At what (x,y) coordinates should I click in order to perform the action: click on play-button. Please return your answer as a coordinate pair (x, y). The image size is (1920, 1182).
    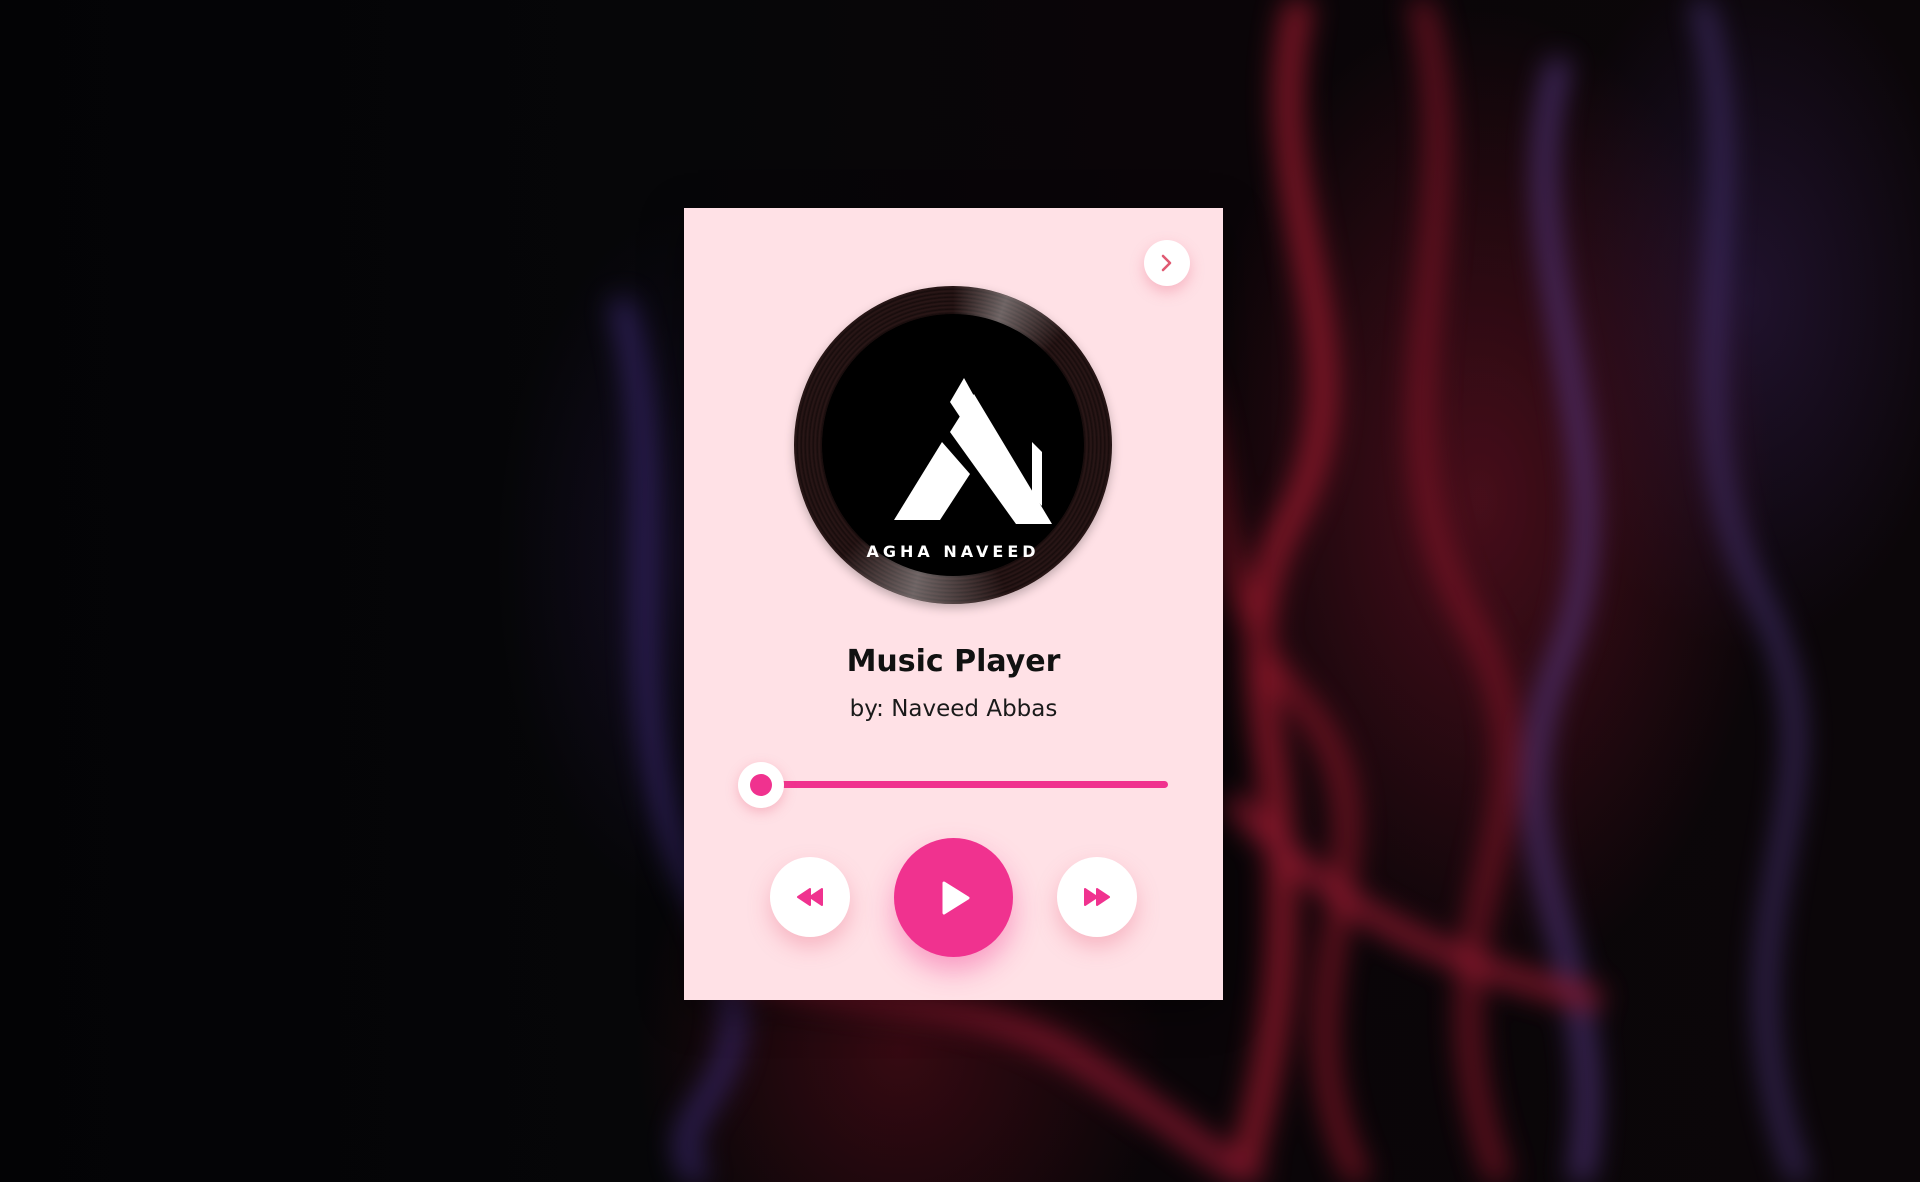
    Looking at the image, I should click on (953, 897).